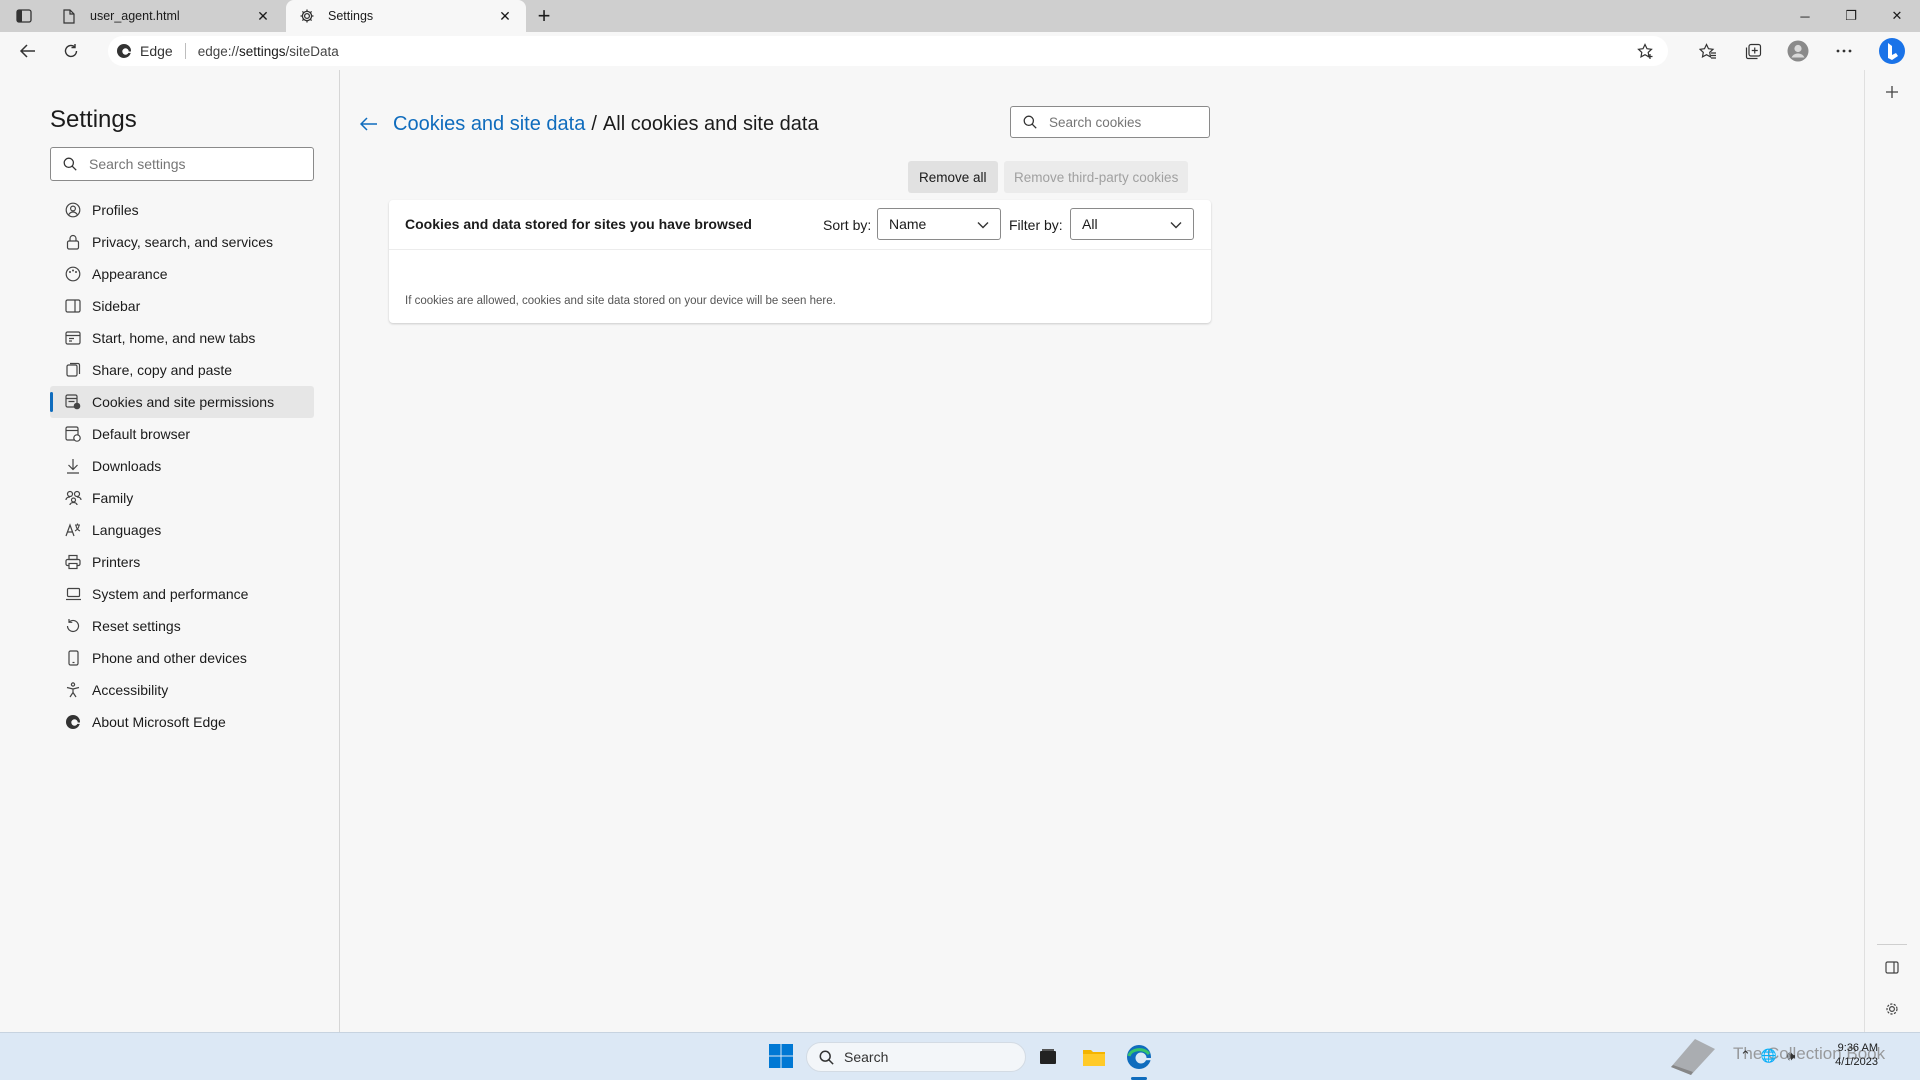 Image resolution: width=1920 pixels, height=1080 pixels. Describe the element at coordinates (268, 51) in the screenshot. I see `url-text: edge://settings/siteData` at that location.